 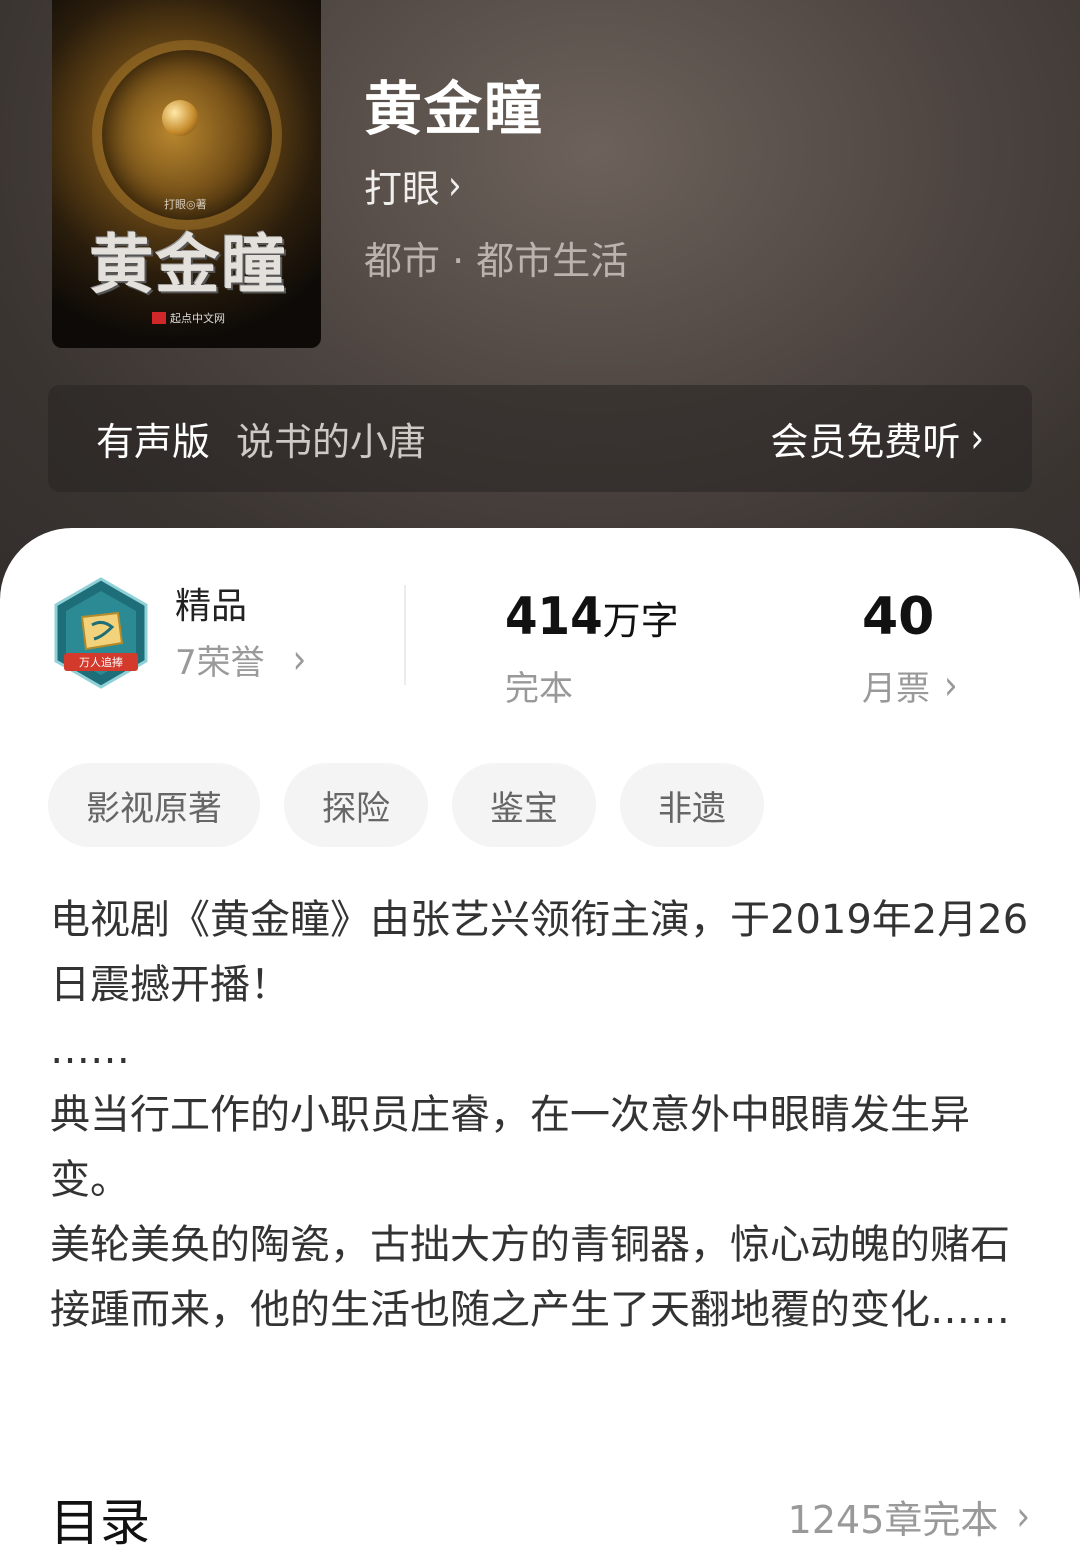 I want to click on listen-free-label: 会员免费听, so click(x=865, y=442).